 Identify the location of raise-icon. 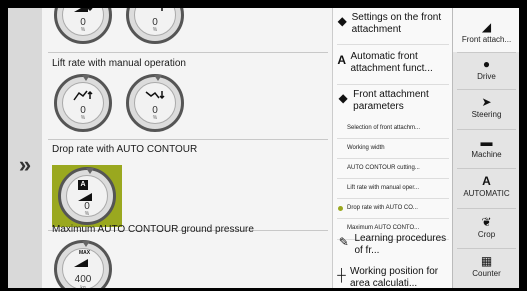
(83, 95).